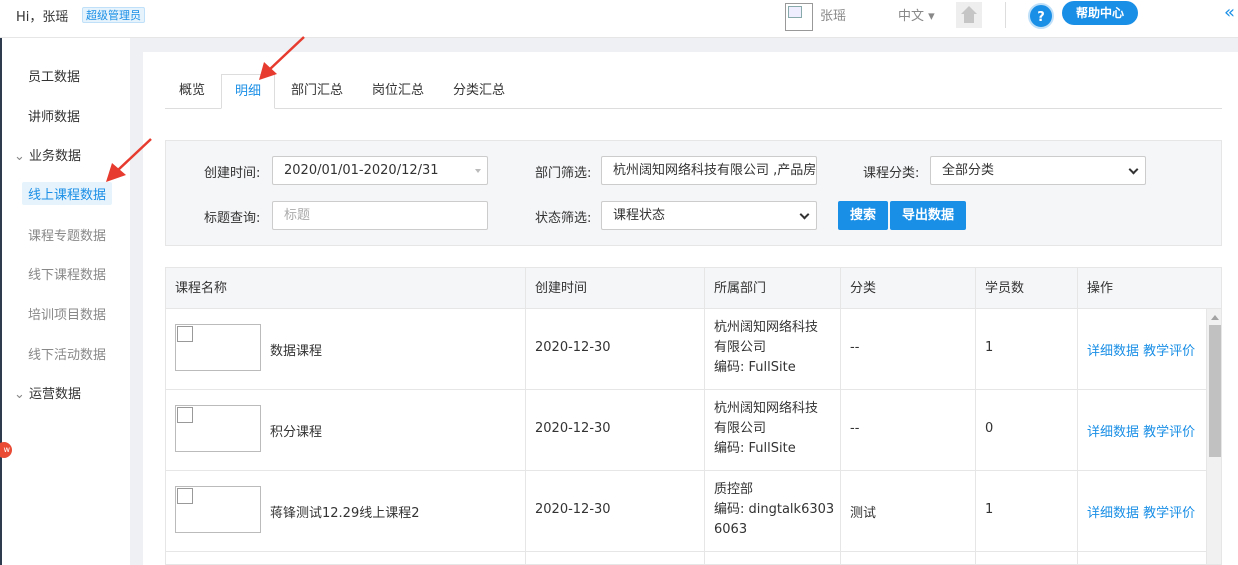  What do you see at coordinates (380, 215) in the screenshot?
I see `title-search-input: 标题` at bounding box center [380, 215].